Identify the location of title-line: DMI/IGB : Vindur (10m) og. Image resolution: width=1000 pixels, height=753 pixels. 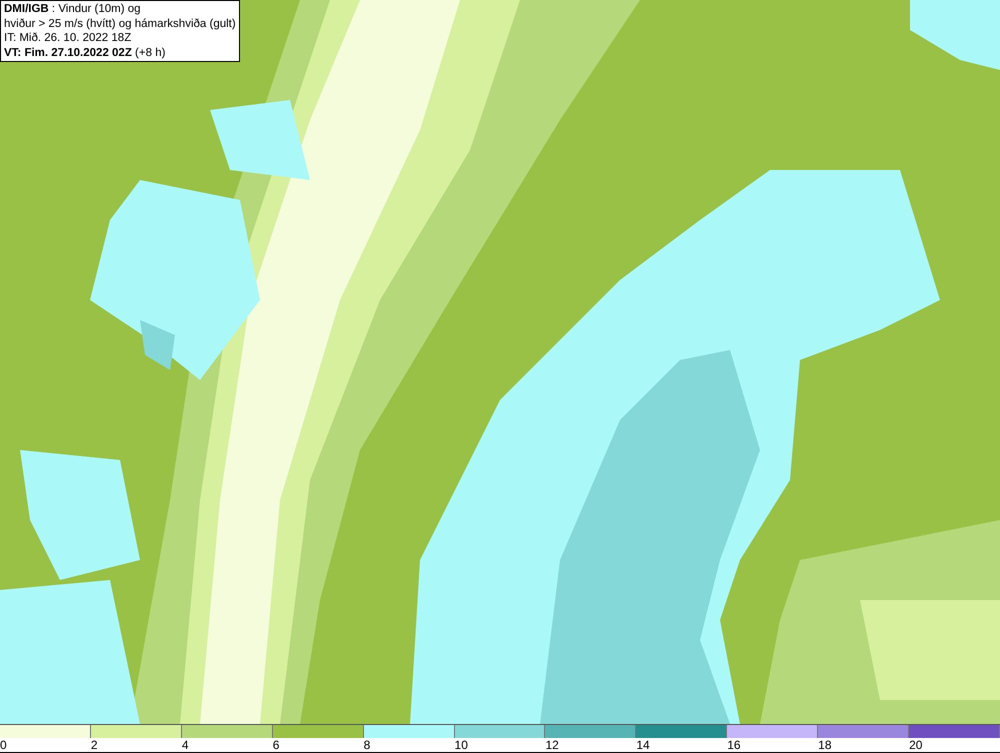
(73, 9).